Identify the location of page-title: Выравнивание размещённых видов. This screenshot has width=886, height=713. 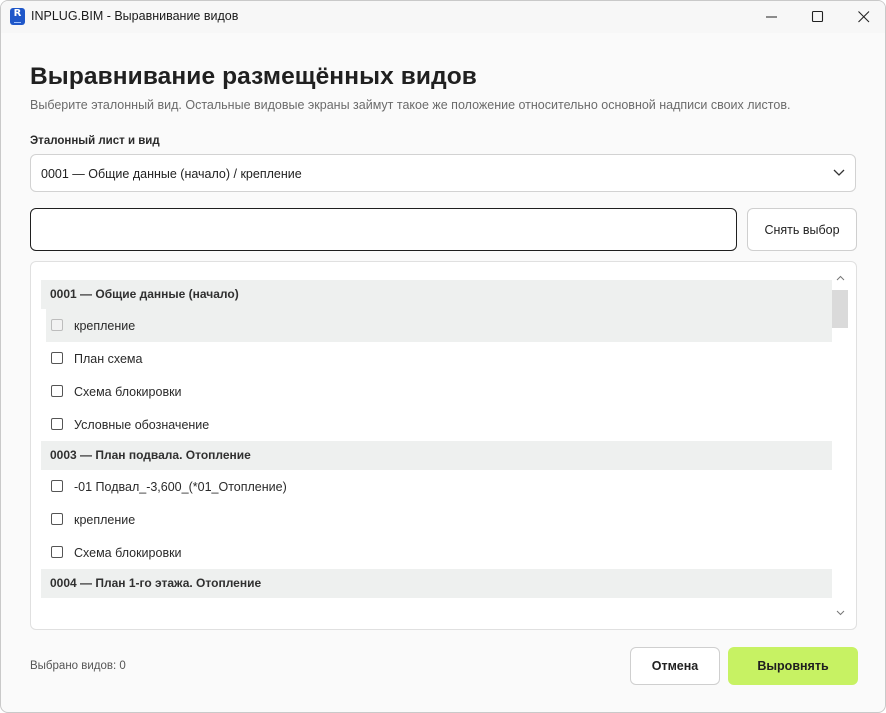
(253, 76).